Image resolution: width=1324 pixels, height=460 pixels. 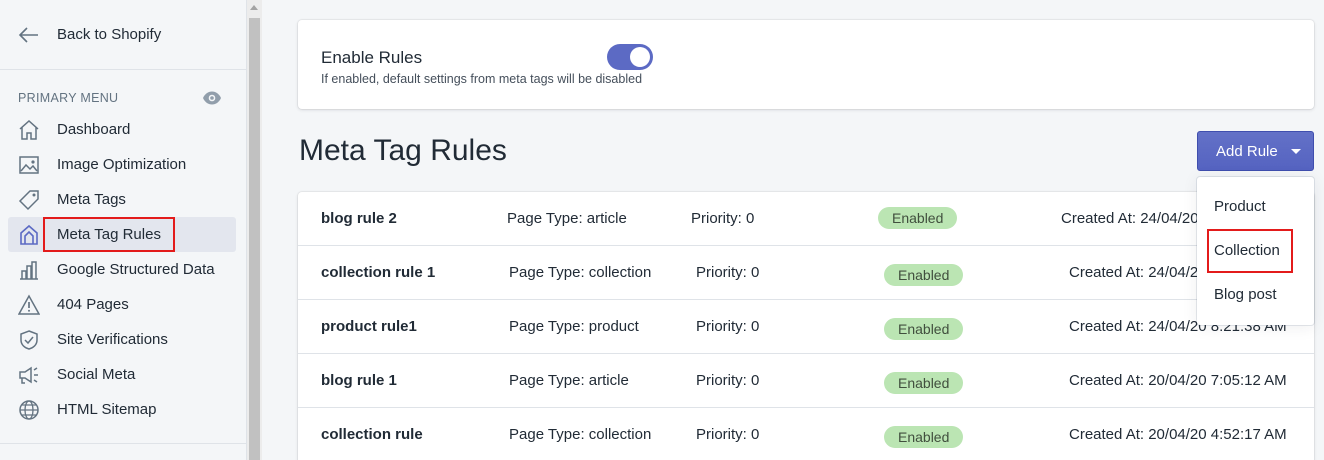 What do you see at coordinates (212, 98) in the screenshot?
I see `eye-icon` at bounding box center [212, 98].